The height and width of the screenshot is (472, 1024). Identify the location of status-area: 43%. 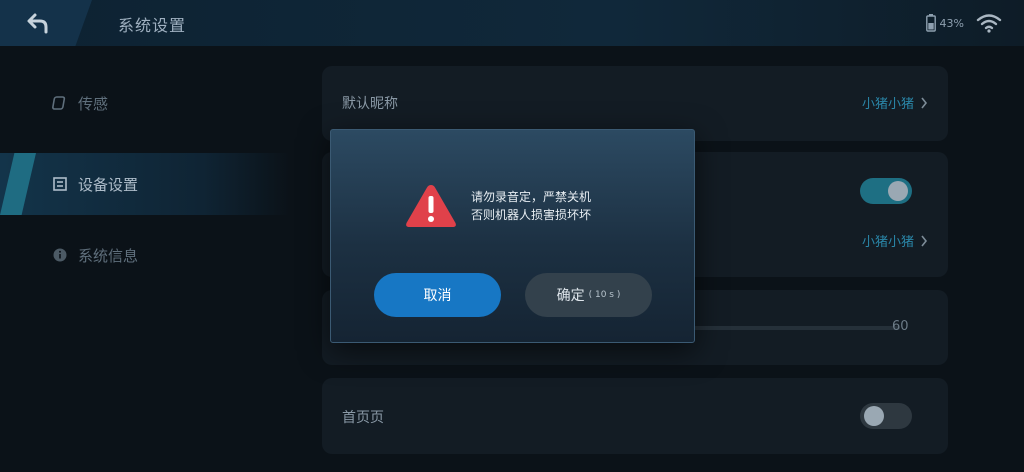
(963, 23).